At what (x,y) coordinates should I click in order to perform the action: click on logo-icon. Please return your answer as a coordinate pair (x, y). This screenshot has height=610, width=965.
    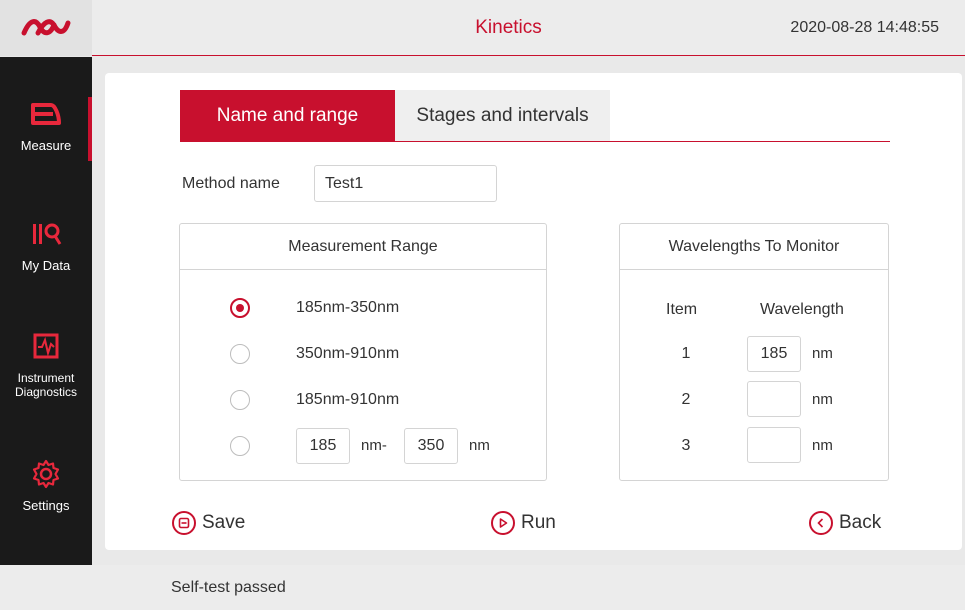
    Looking at the image, I should click on (46, 27).